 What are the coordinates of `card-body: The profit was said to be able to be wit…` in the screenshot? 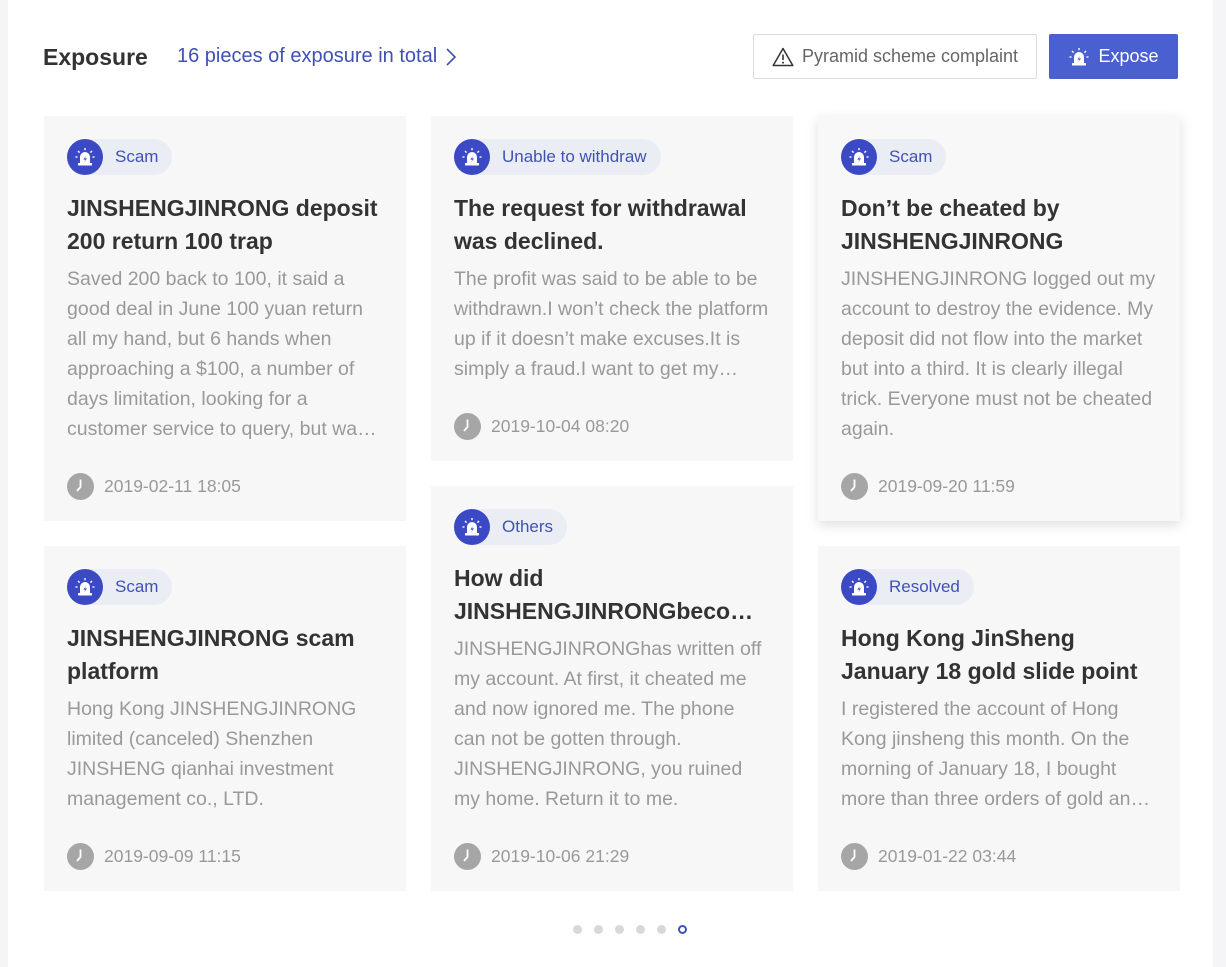 It's located at (611, 324).